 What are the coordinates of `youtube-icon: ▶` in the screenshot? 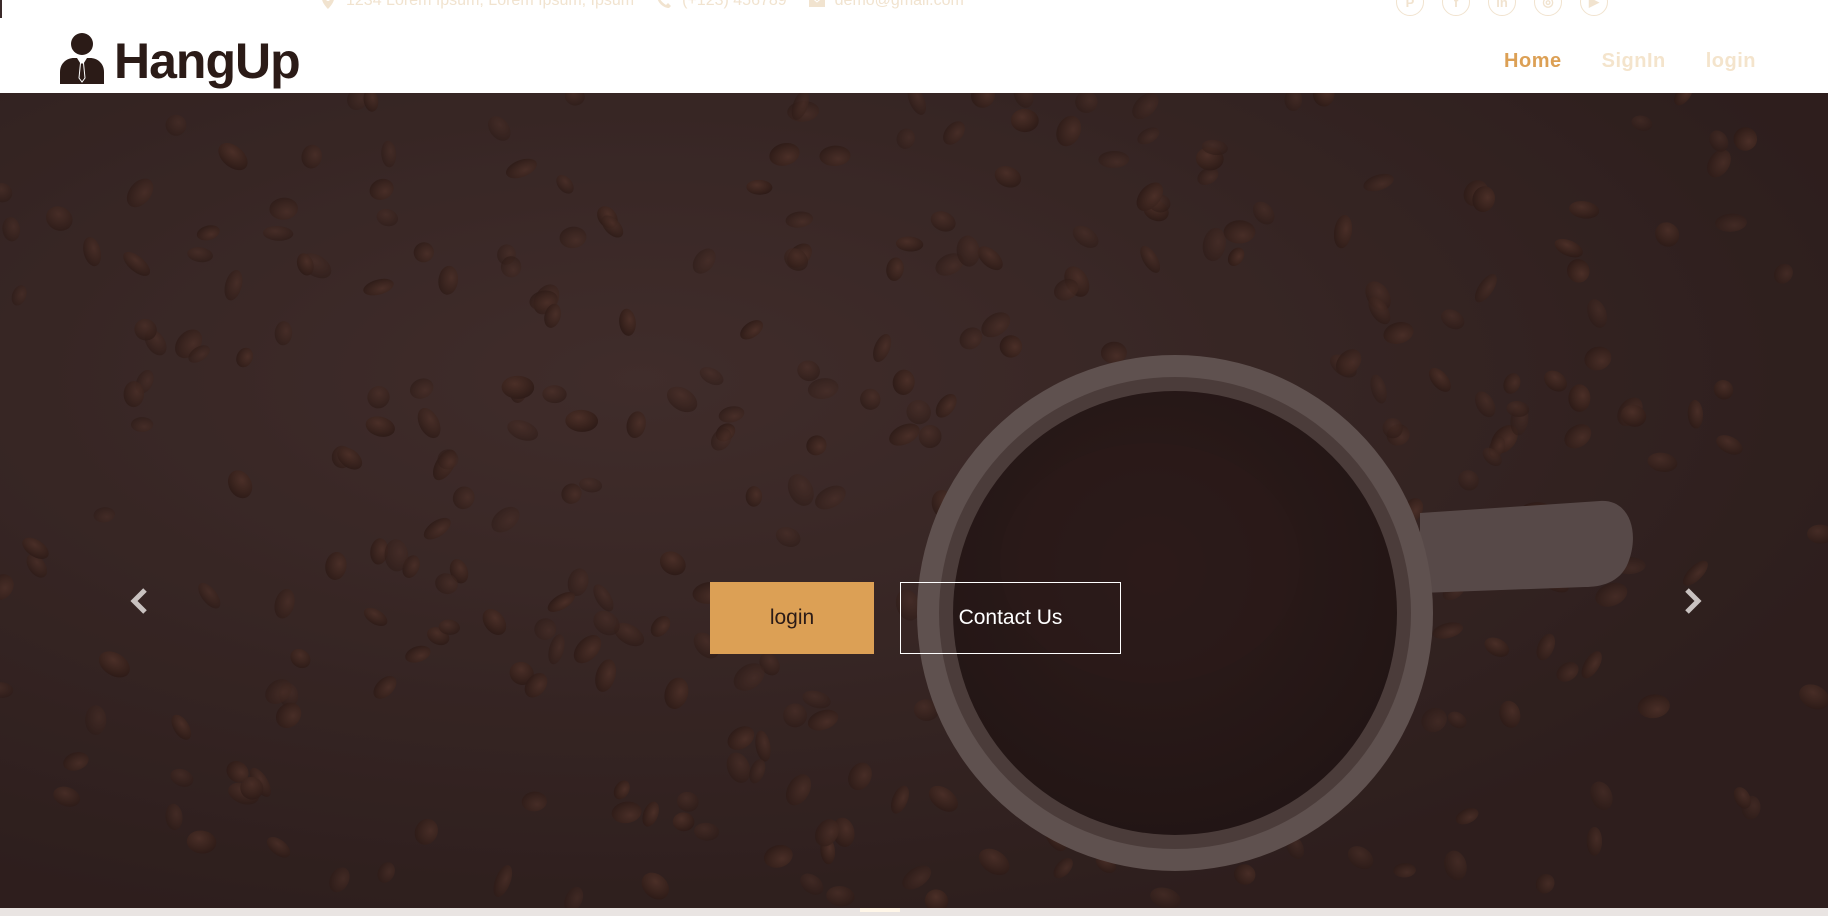 It's located at (1594, 8).